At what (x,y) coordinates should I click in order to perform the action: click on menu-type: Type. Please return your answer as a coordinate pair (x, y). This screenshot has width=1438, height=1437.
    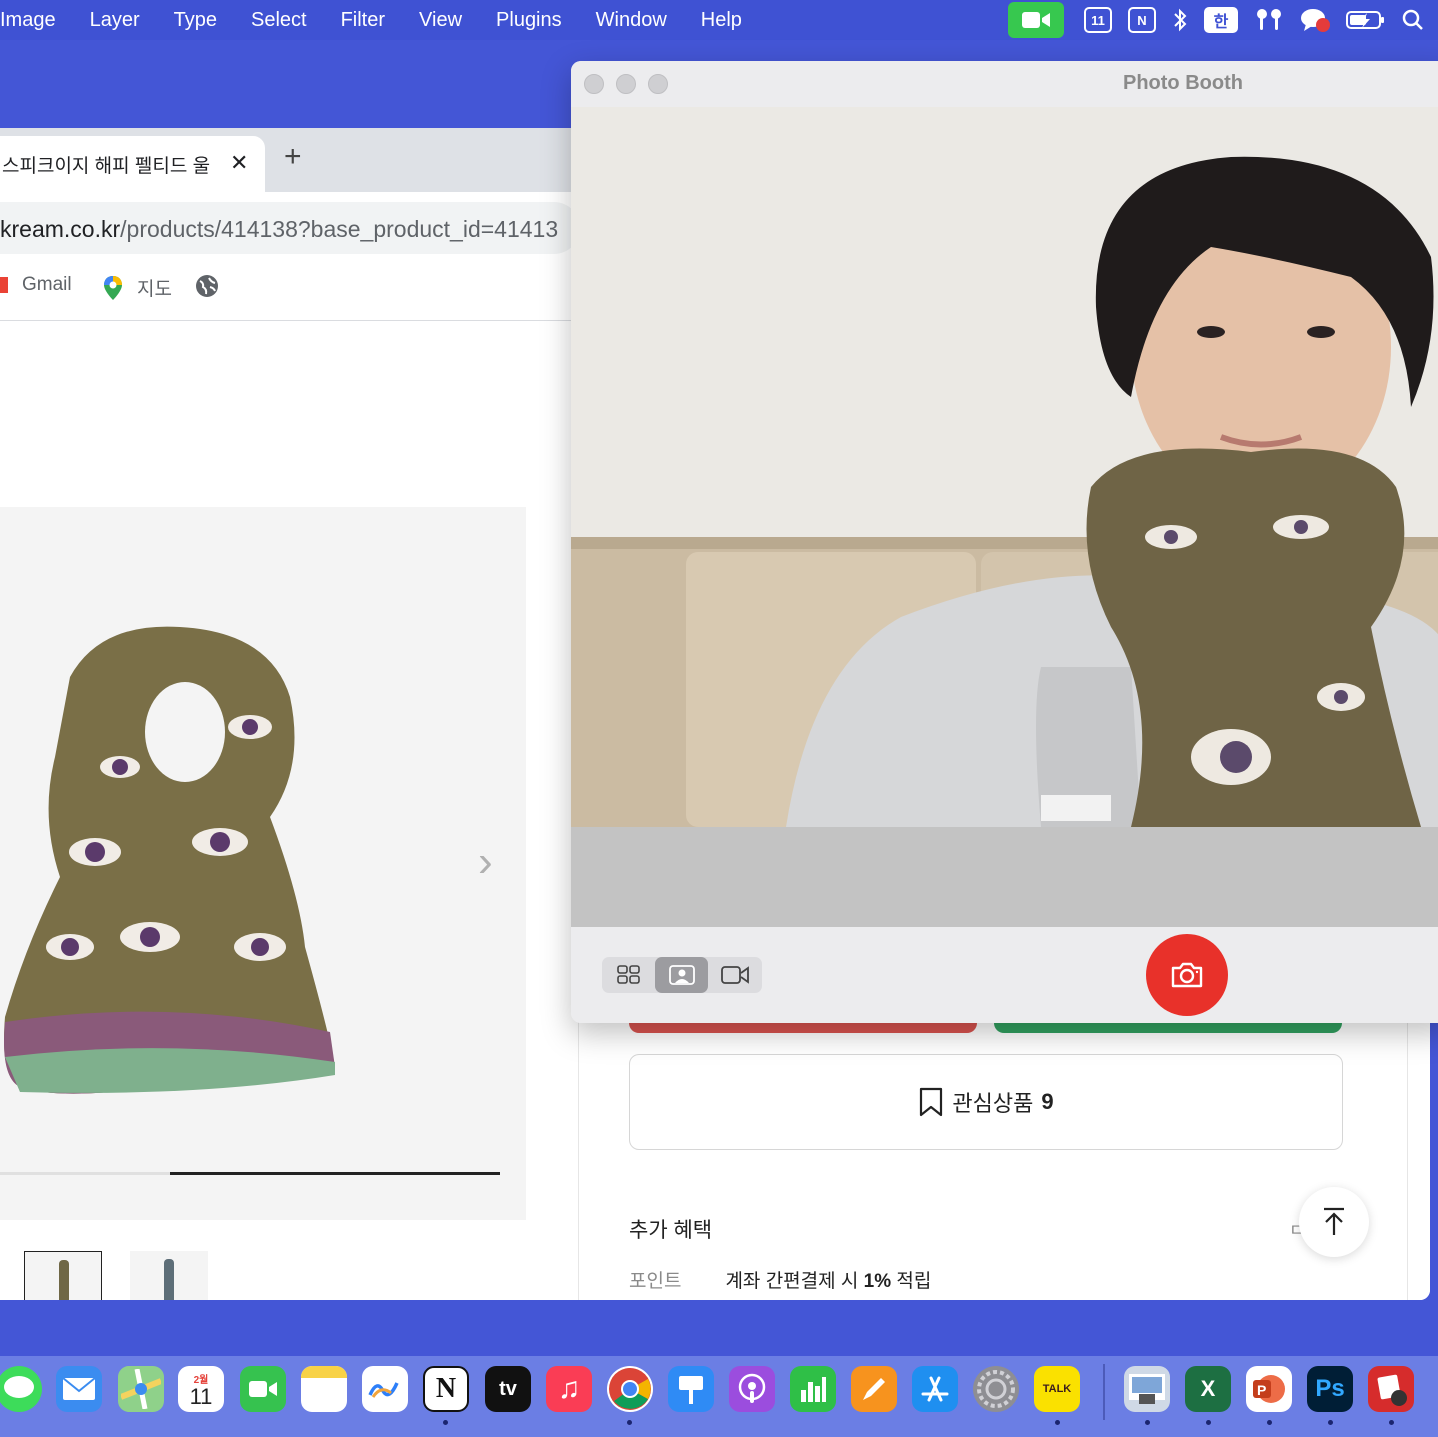
    Looking at the image, I should click on (195, 20).